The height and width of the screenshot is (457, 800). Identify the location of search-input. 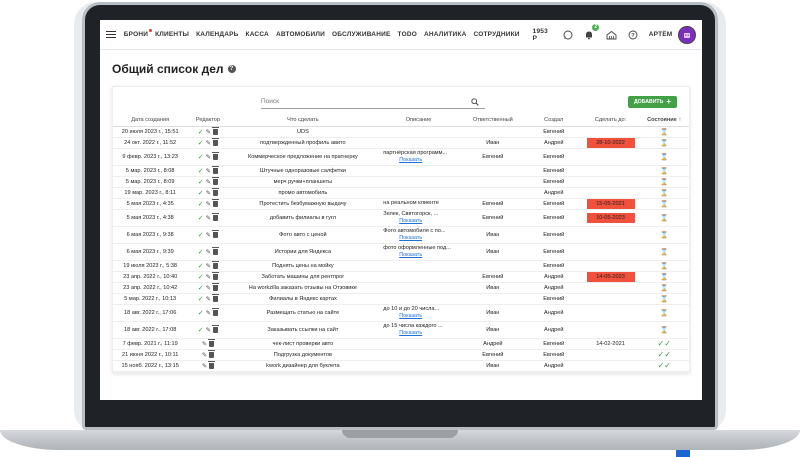
(366, 101).